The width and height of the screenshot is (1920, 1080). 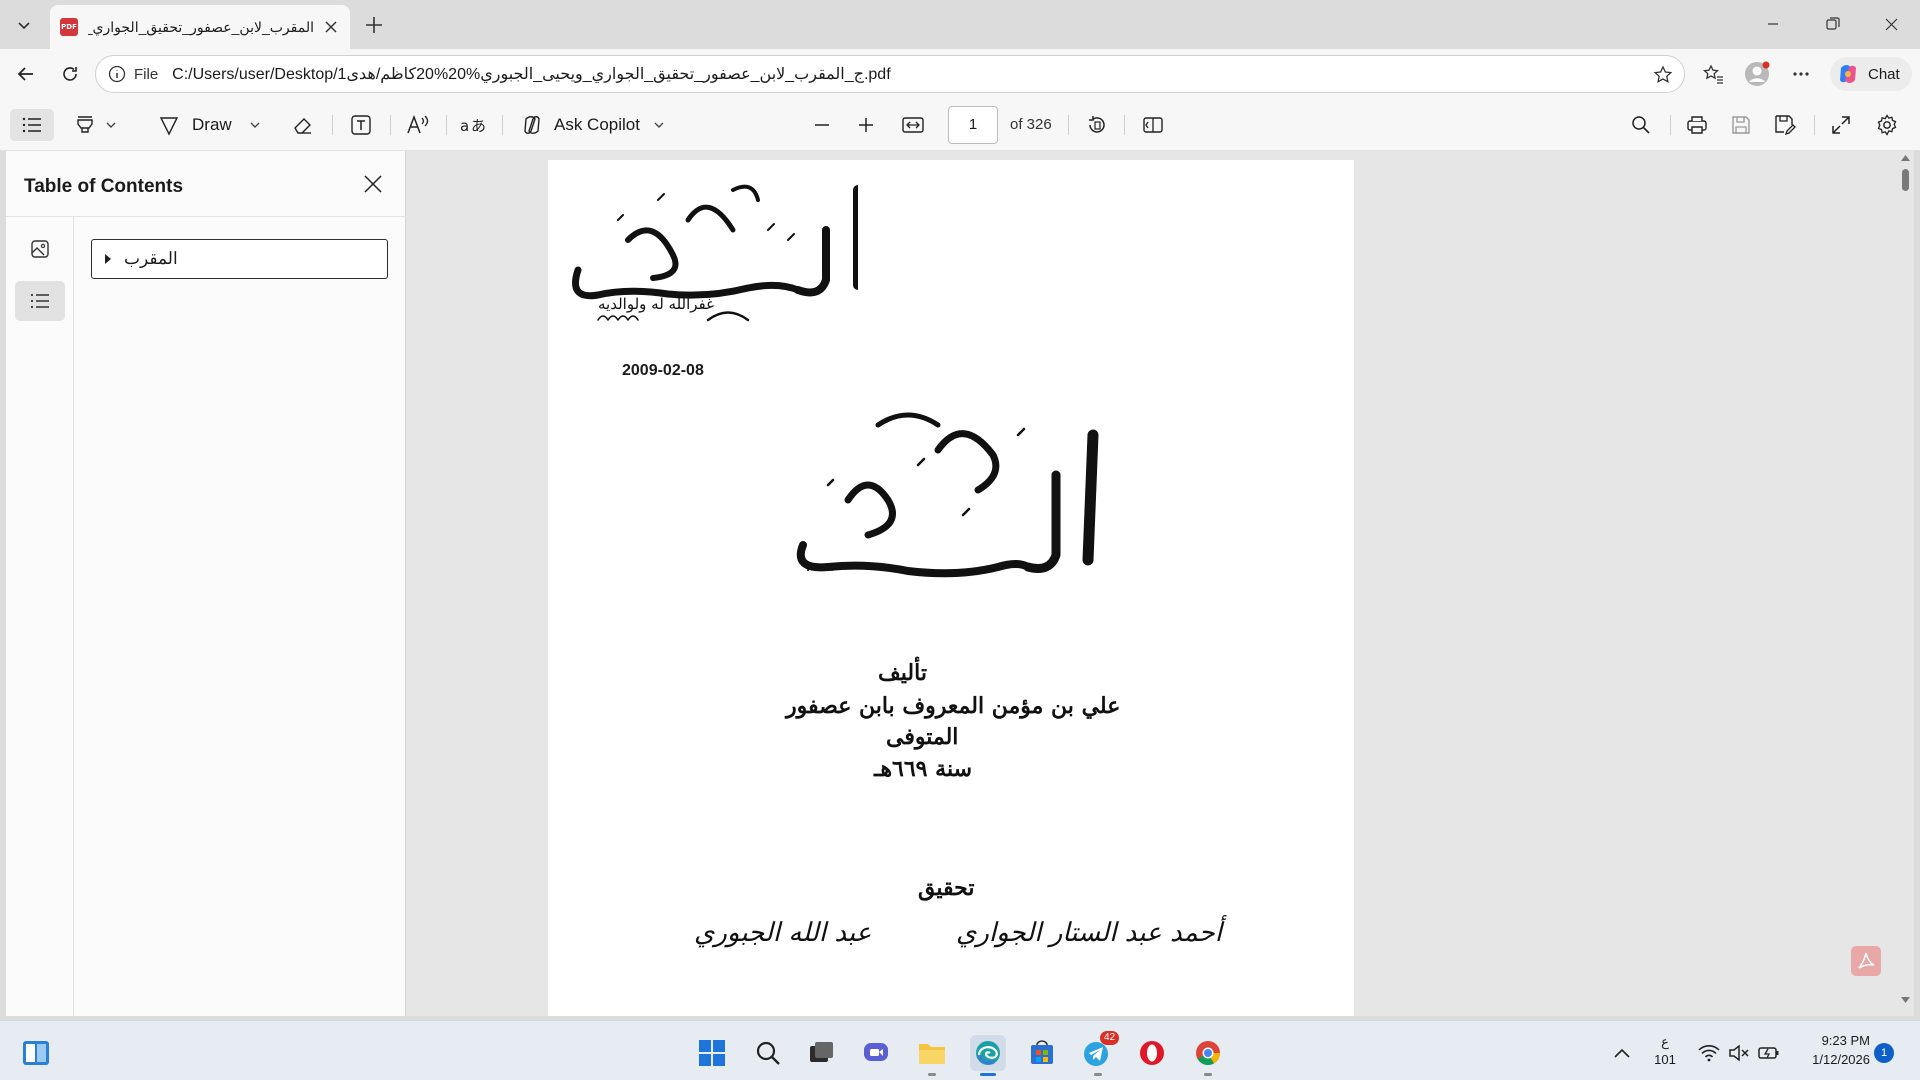 I want to click on arrow-left-icon, so click(x=25, y=74).